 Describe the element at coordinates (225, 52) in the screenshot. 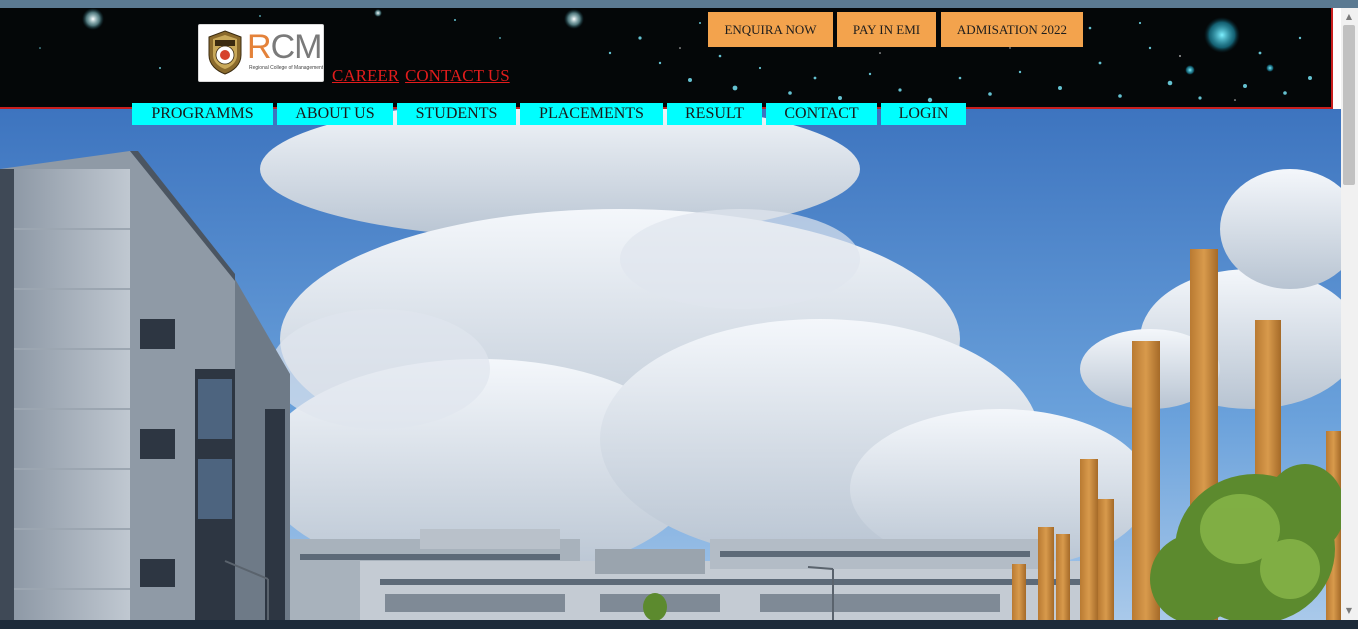

I see `college-emblem-icon` at that location.